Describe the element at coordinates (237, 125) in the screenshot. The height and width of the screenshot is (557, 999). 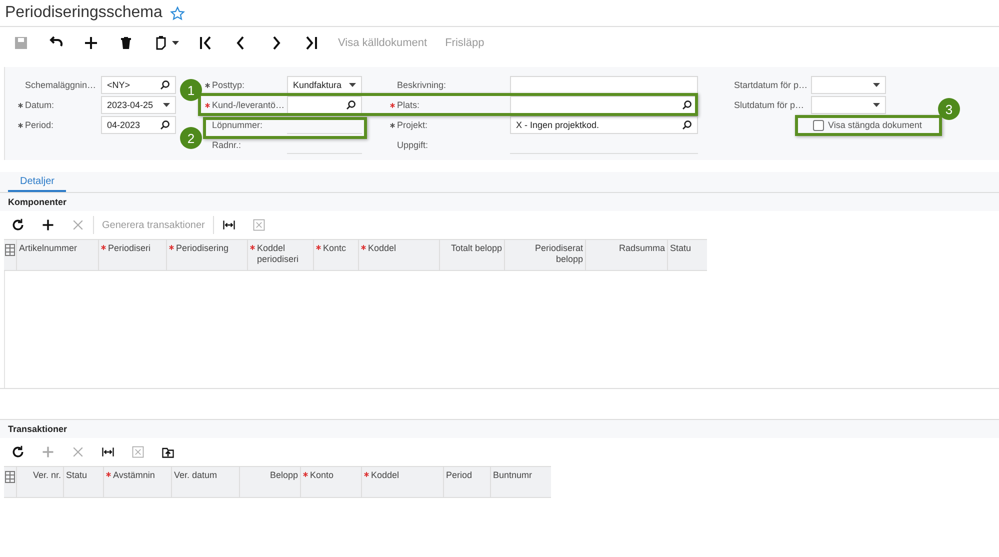
I see `field-label: Löpnummer:` at that location.